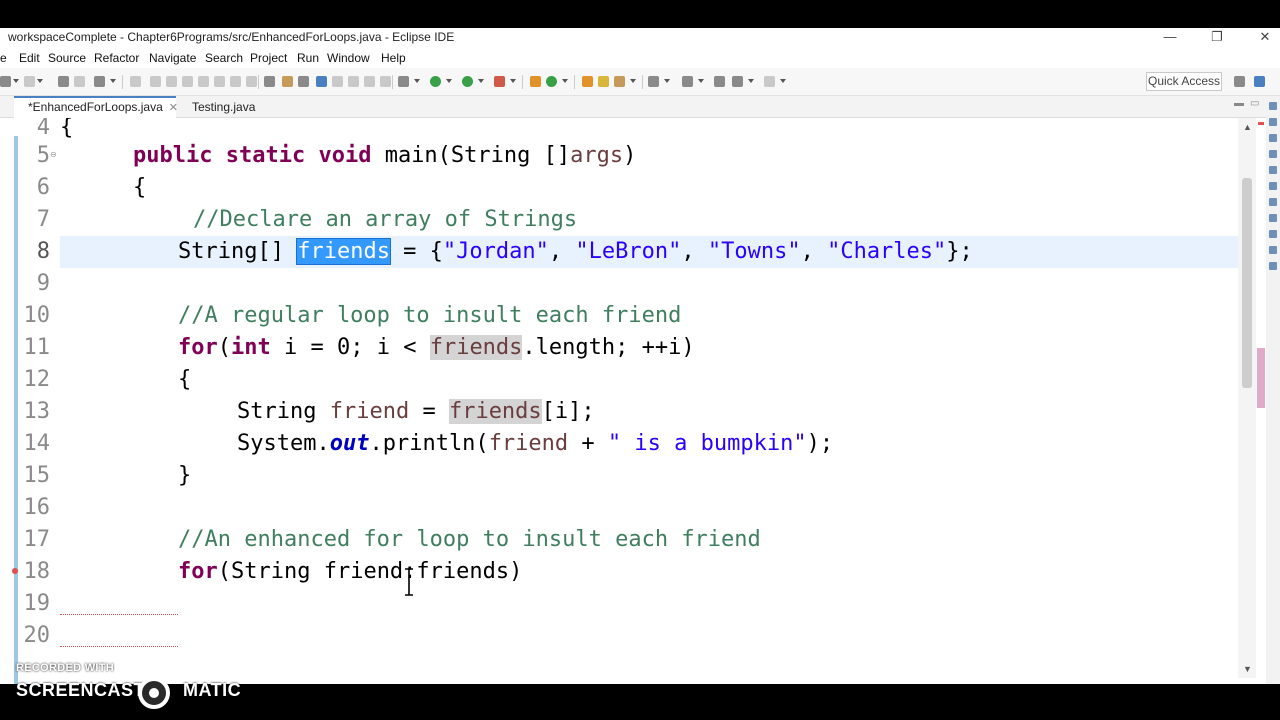  I want to click on cut-icon, so click(135, 81).